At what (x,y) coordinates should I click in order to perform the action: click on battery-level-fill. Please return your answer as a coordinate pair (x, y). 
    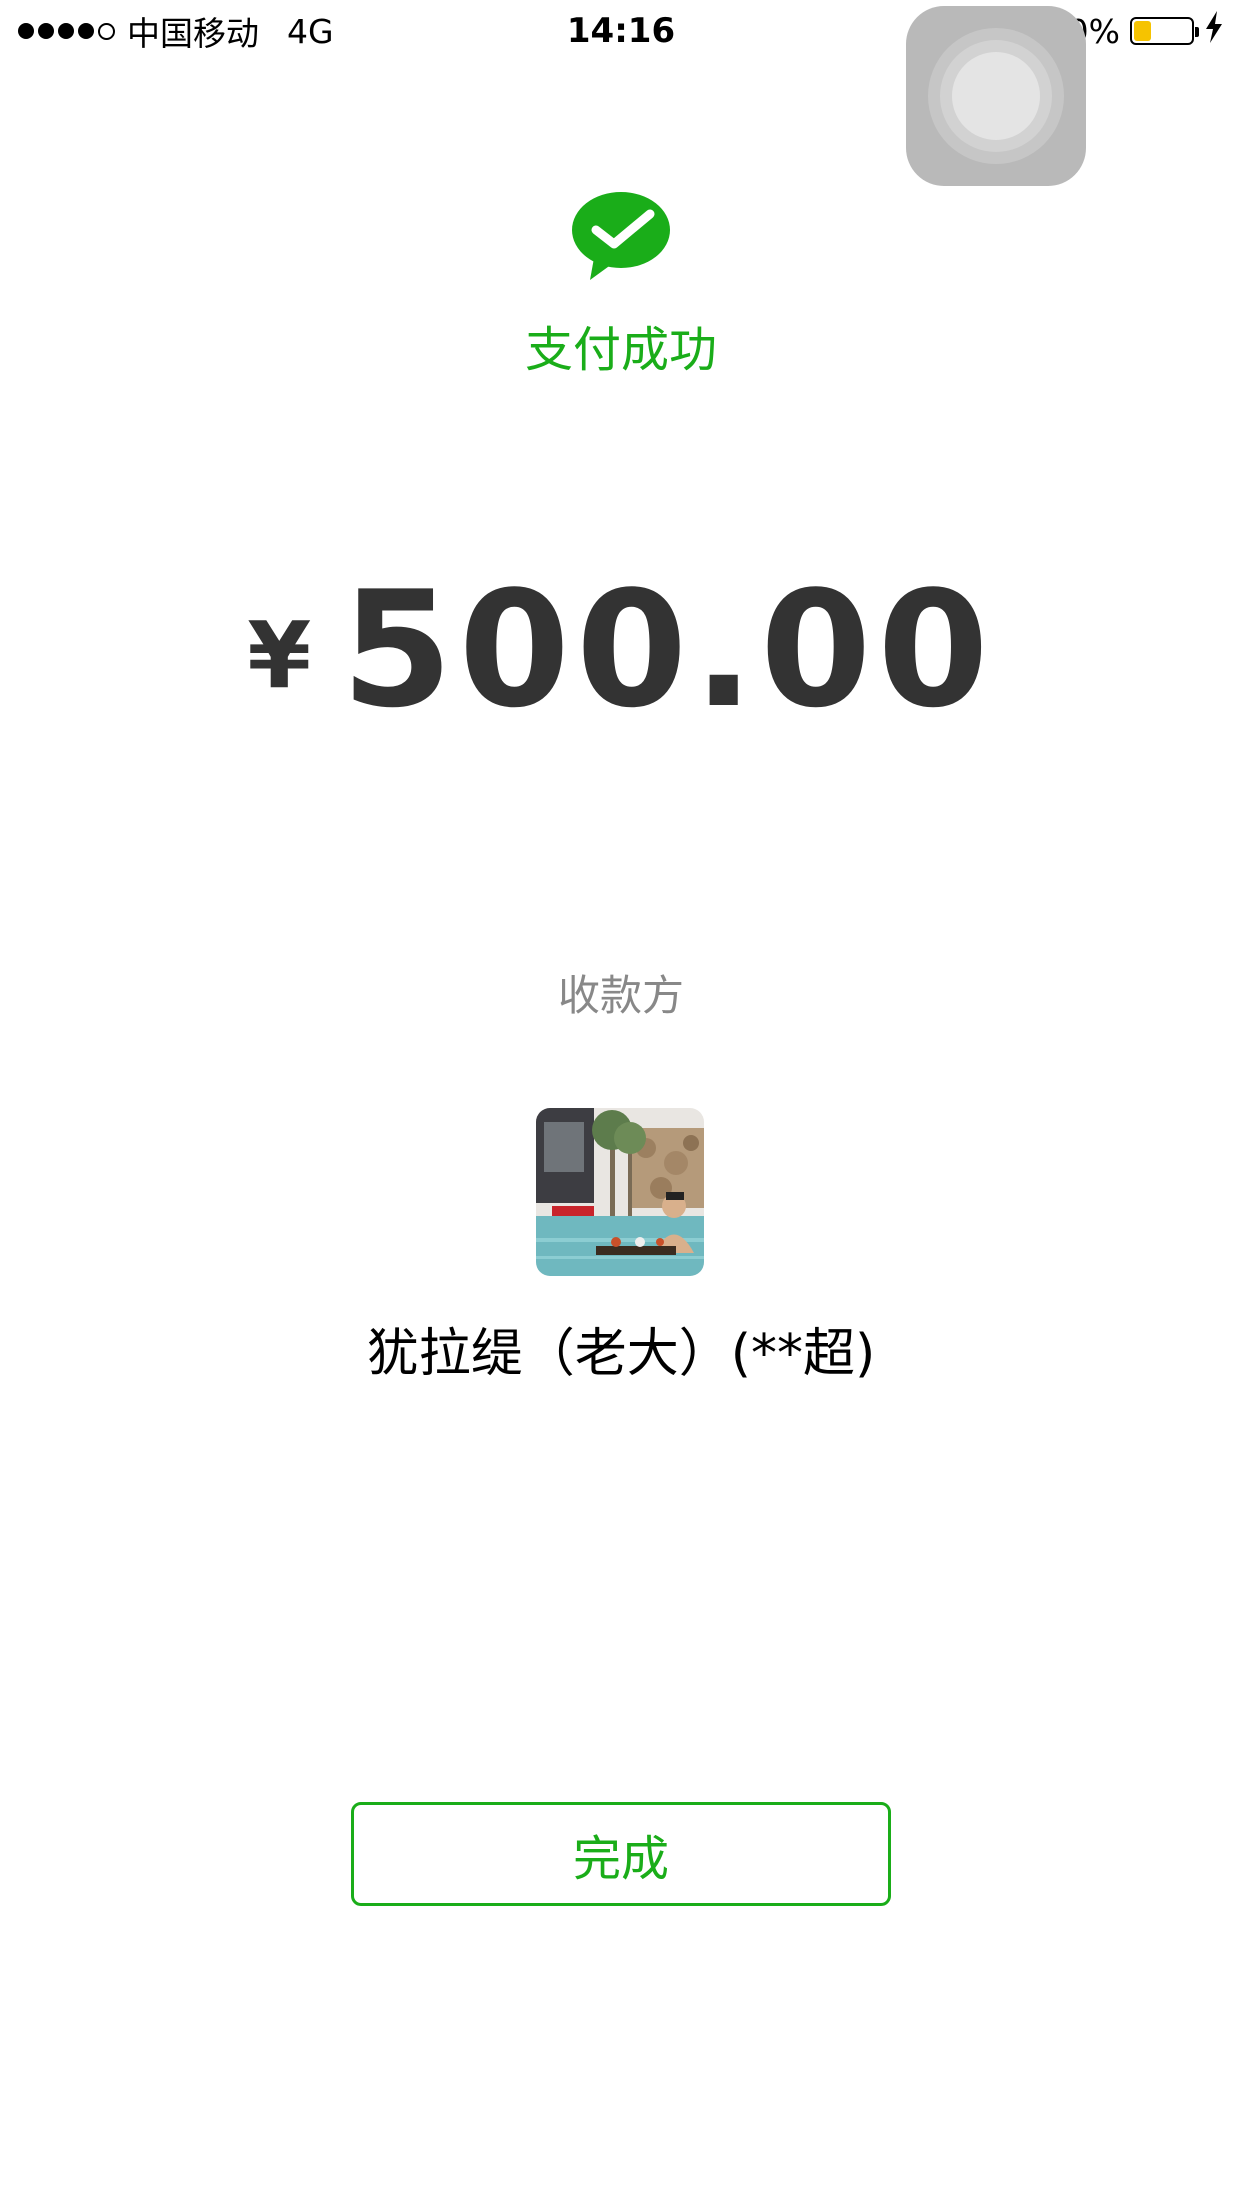
    Looking at the image, I should click on (1142, 31).